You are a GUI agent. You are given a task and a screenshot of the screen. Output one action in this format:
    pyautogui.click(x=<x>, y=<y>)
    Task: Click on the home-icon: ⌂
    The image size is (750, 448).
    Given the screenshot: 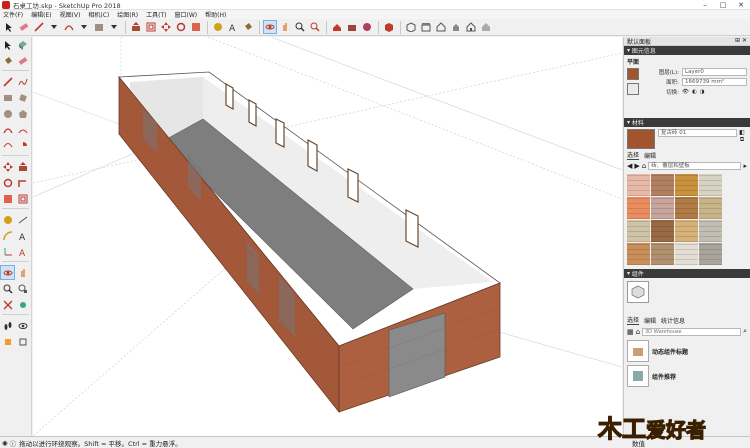 What is the action you would take?
    pyautogui.click(x=638, y=332)
    